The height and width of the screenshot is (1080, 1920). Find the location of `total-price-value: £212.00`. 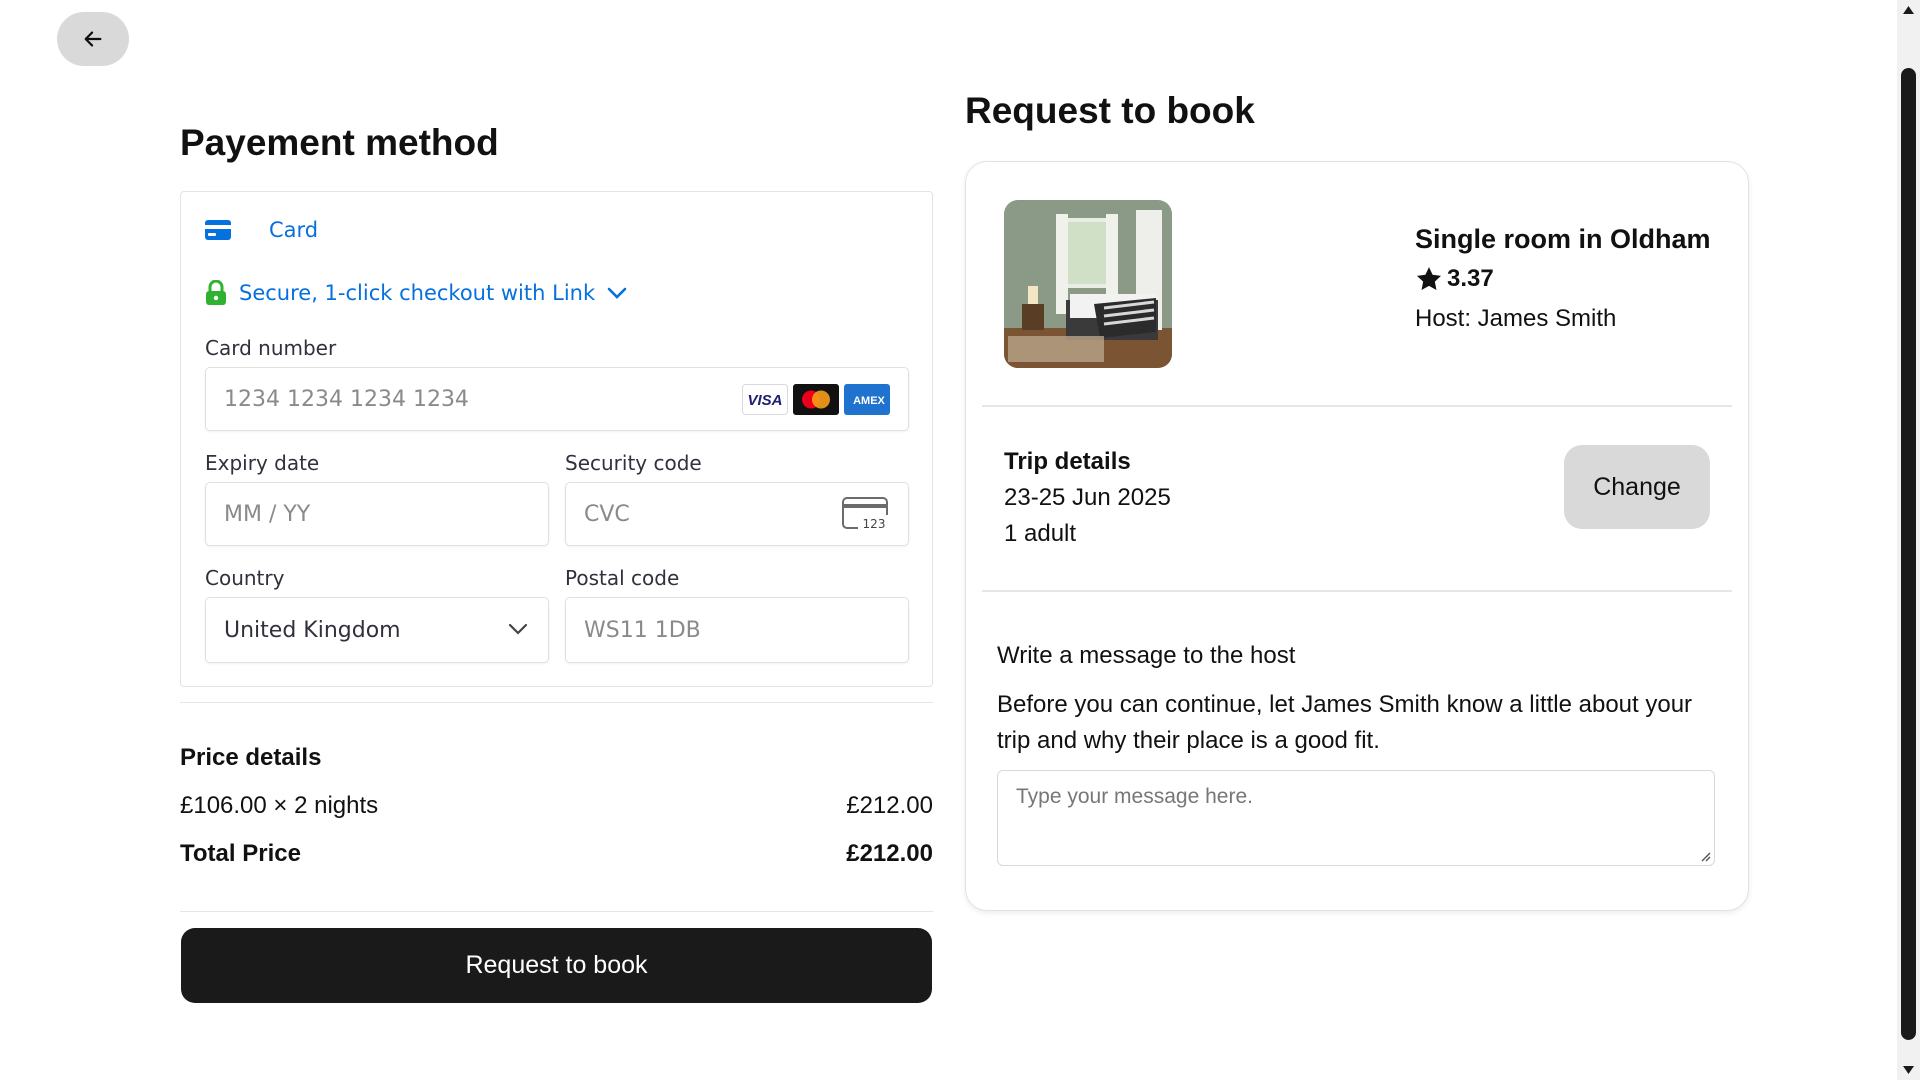

total-price-value: £212.00 is located at coordinates (889, 853).